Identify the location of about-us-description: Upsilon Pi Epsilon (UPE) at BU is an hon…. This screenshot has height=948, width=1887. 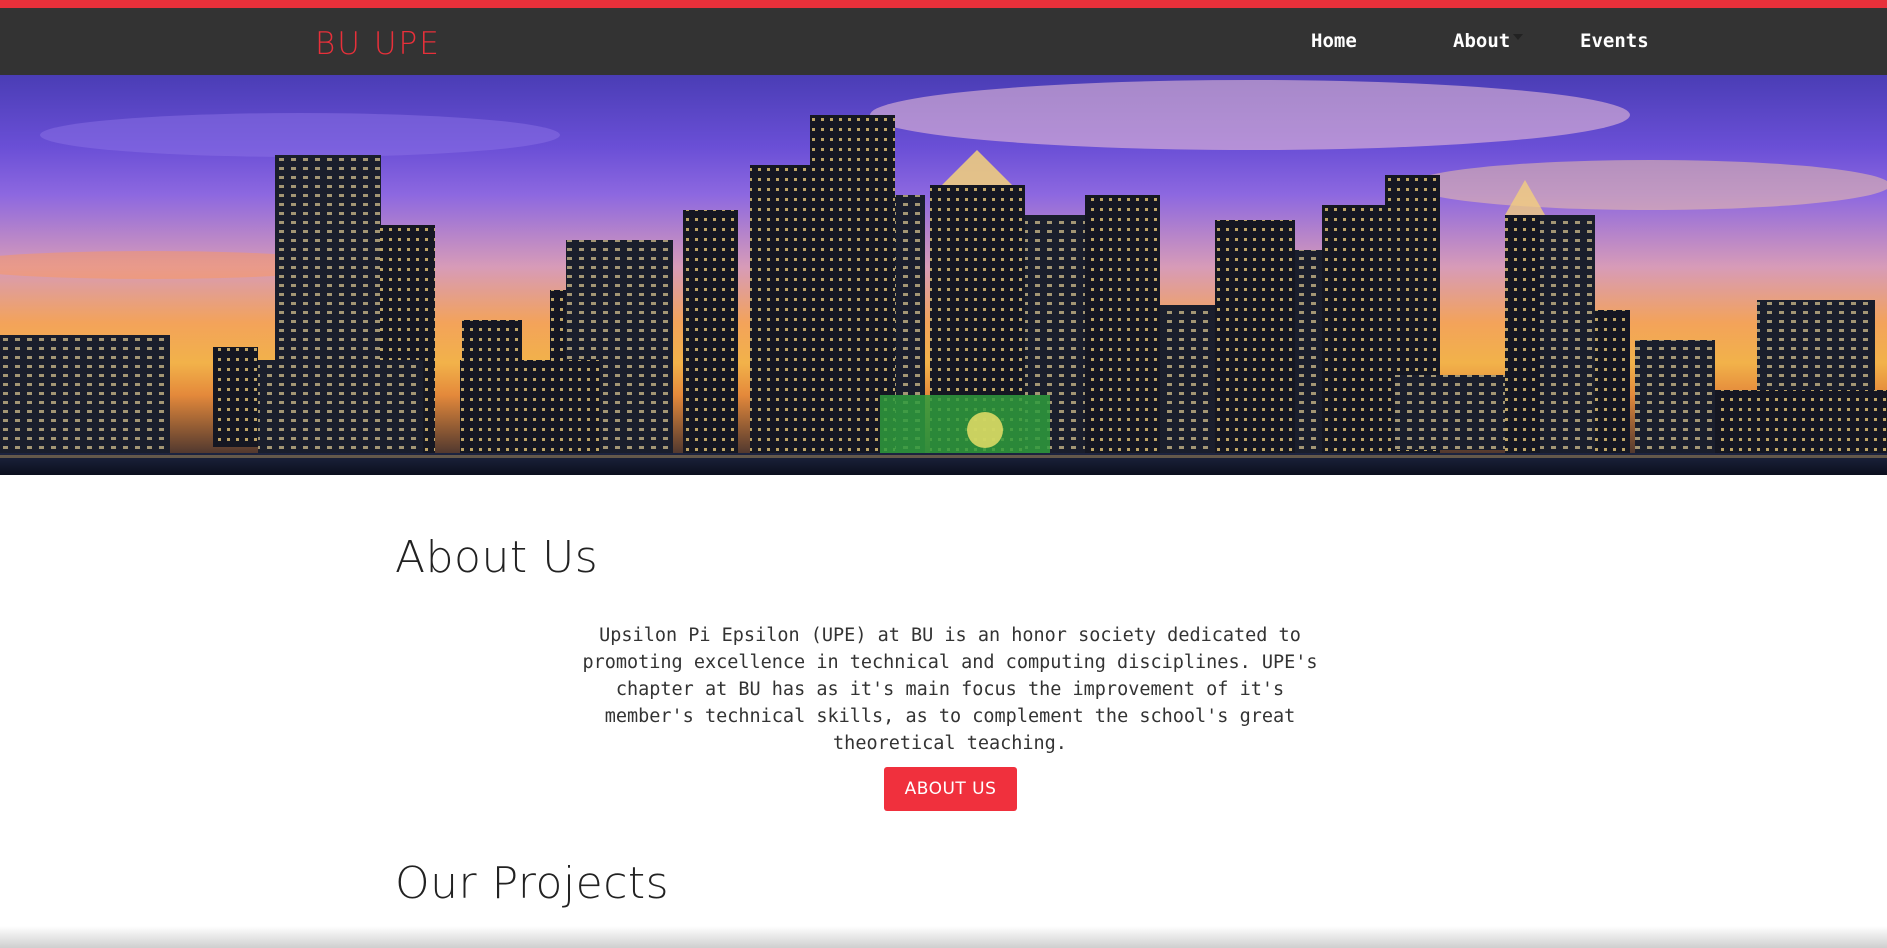
(950, 689).